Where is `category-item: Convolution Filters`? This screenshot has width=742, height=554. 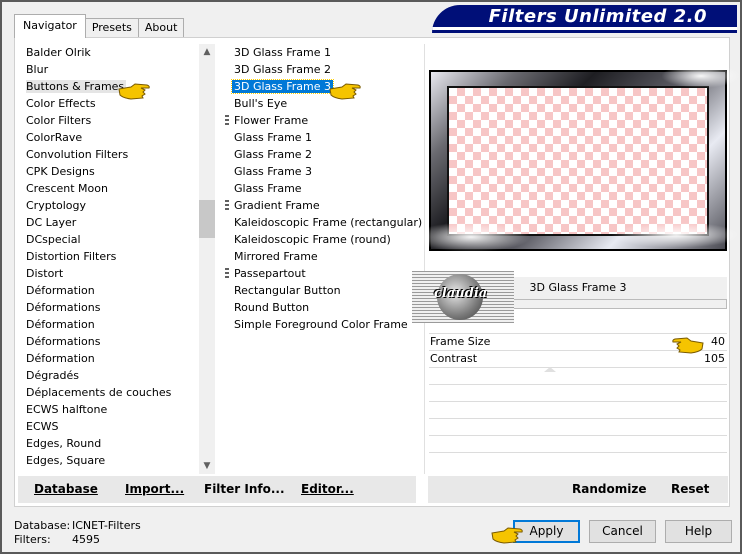
category-item: Convolution Filters is located at coordinates (112, 154).